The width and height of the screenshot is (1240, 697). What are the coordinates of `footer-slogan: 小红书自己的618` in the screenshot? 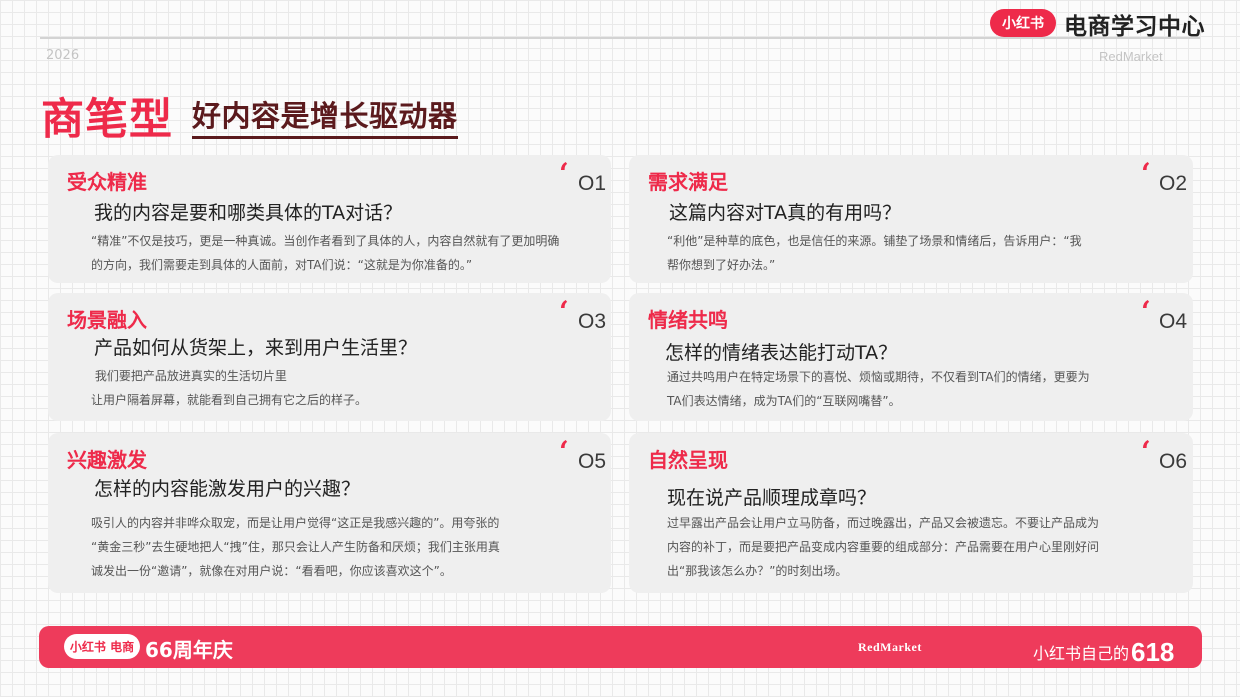 It's located at (1104, 651).